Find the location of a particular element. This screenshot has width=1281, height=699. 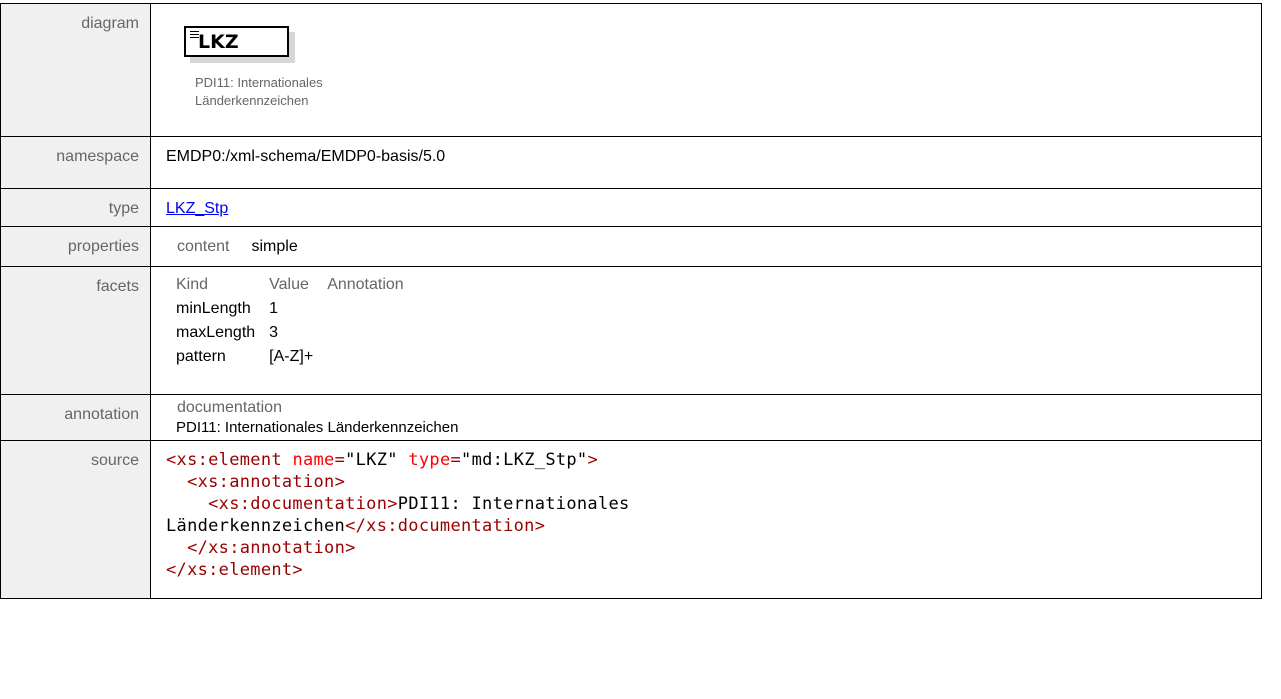

source-l4-tag: </xs:documentation> is located at coordinates (445, 526).